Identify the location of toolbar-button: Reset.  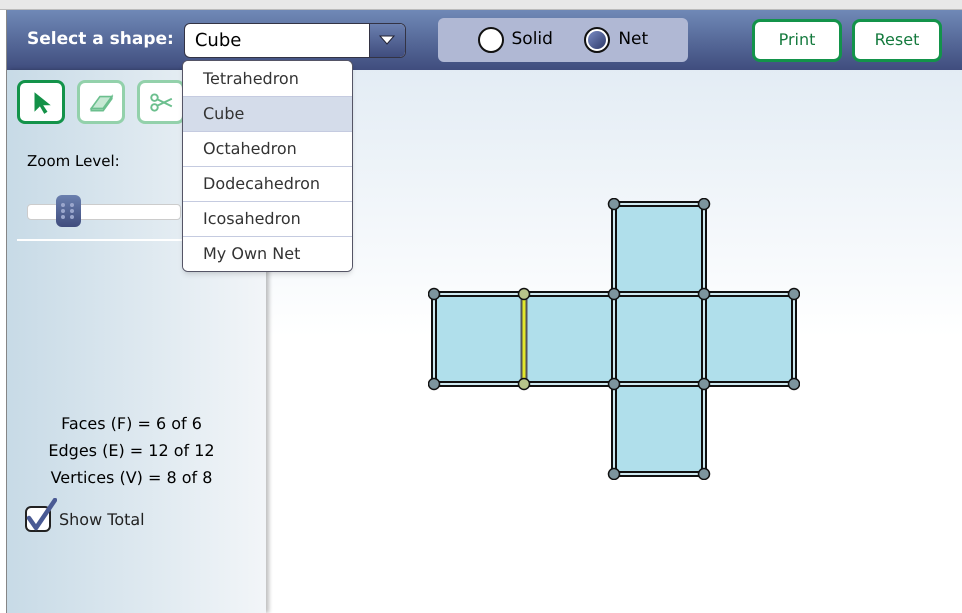
(897, 40).